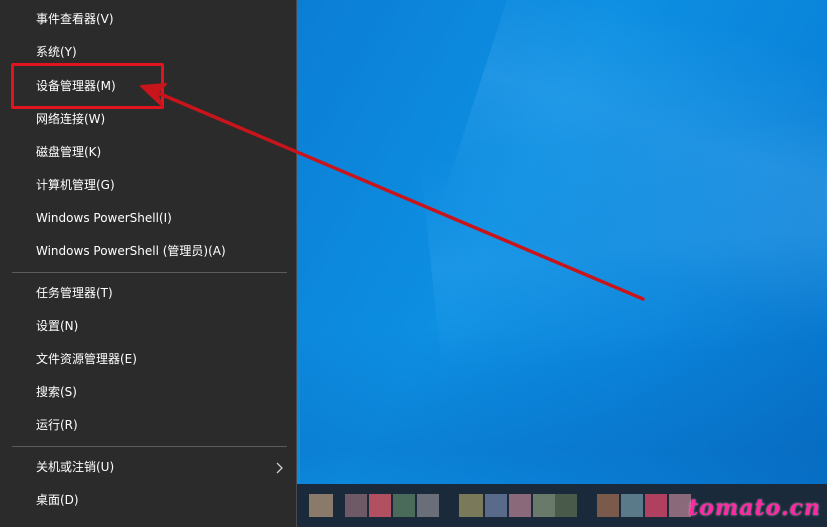  I want to click on menu-item-shutdown-signout: 关机或注销(U), so click(148, 467).